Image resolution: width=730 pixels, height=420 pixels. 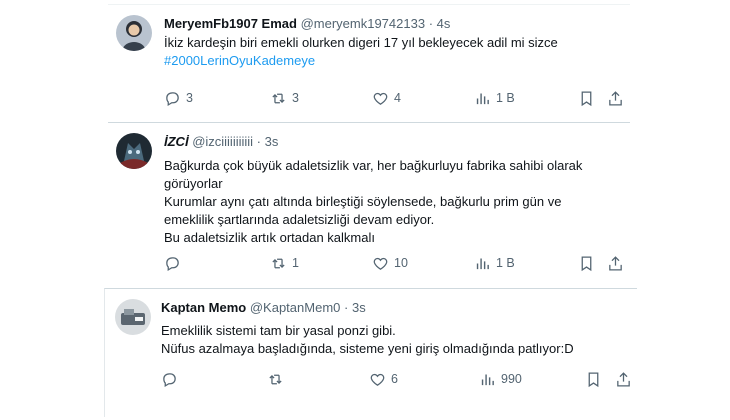 I want to click on like-button: 6, so click(x=383, y=379).